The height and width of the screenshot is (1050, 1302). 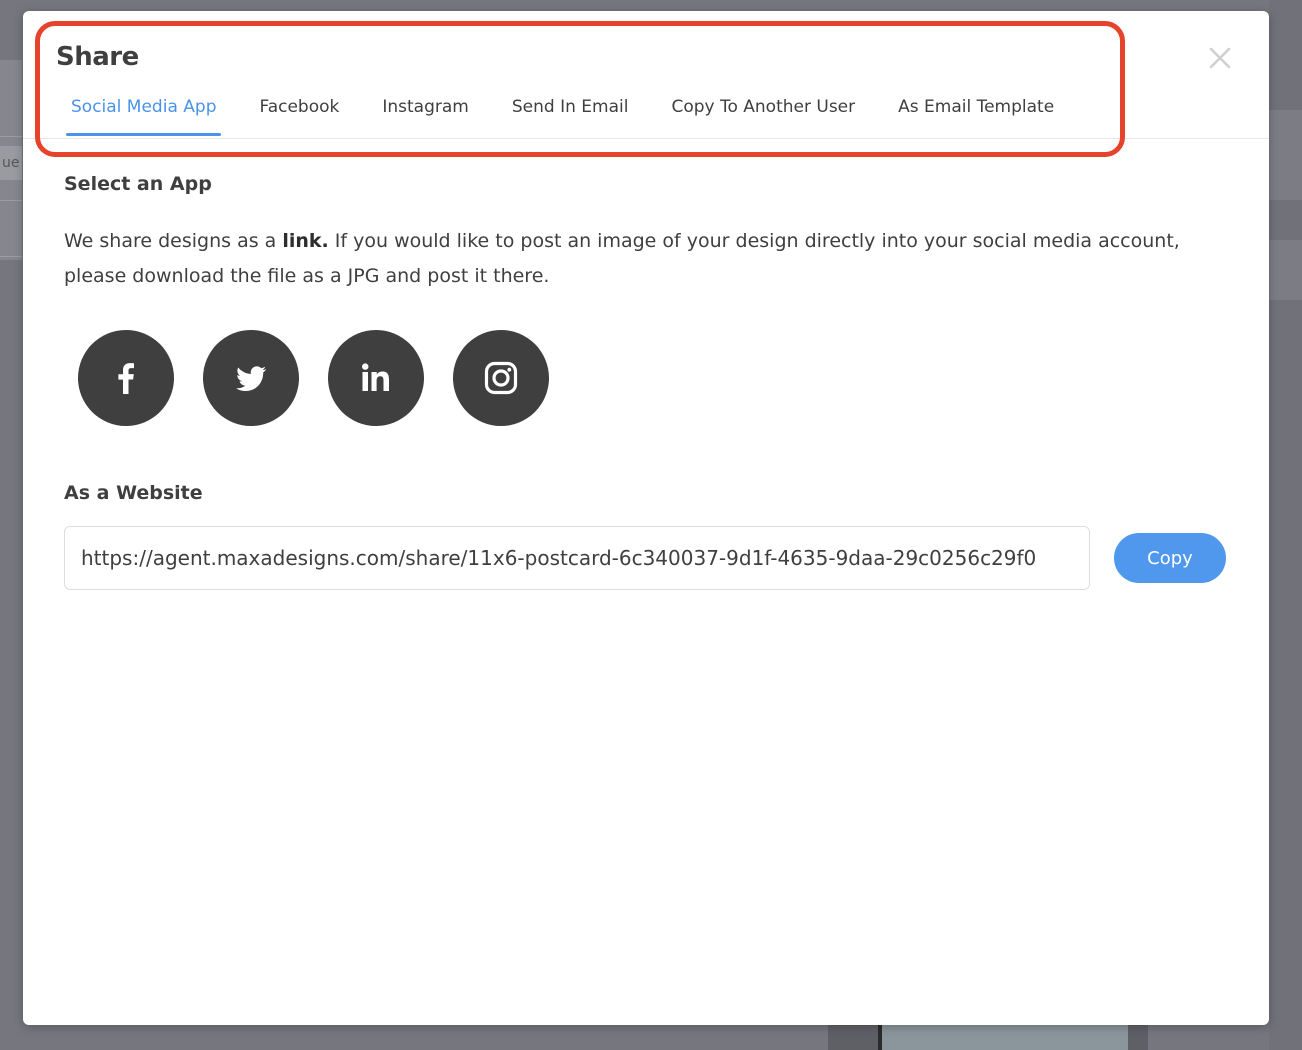 I want to click on facebook-icon, so click(x=126, y=378).